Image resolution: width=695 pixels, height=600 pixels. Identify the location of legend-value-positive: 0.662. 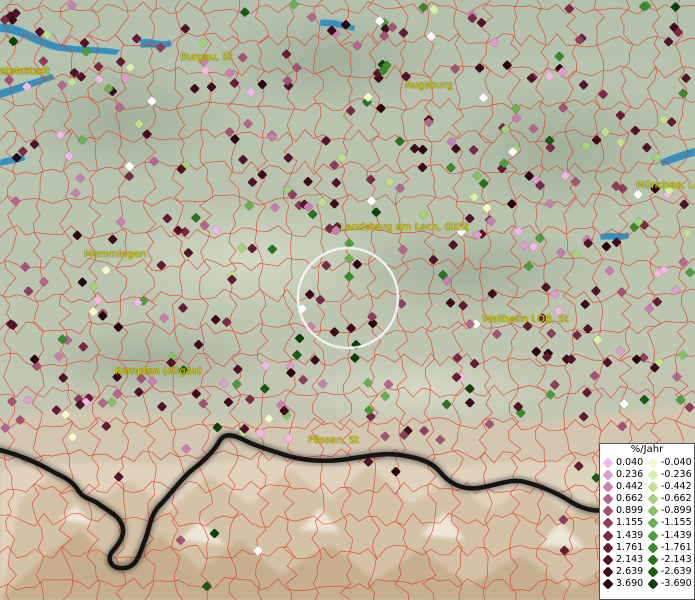
(630, 499).